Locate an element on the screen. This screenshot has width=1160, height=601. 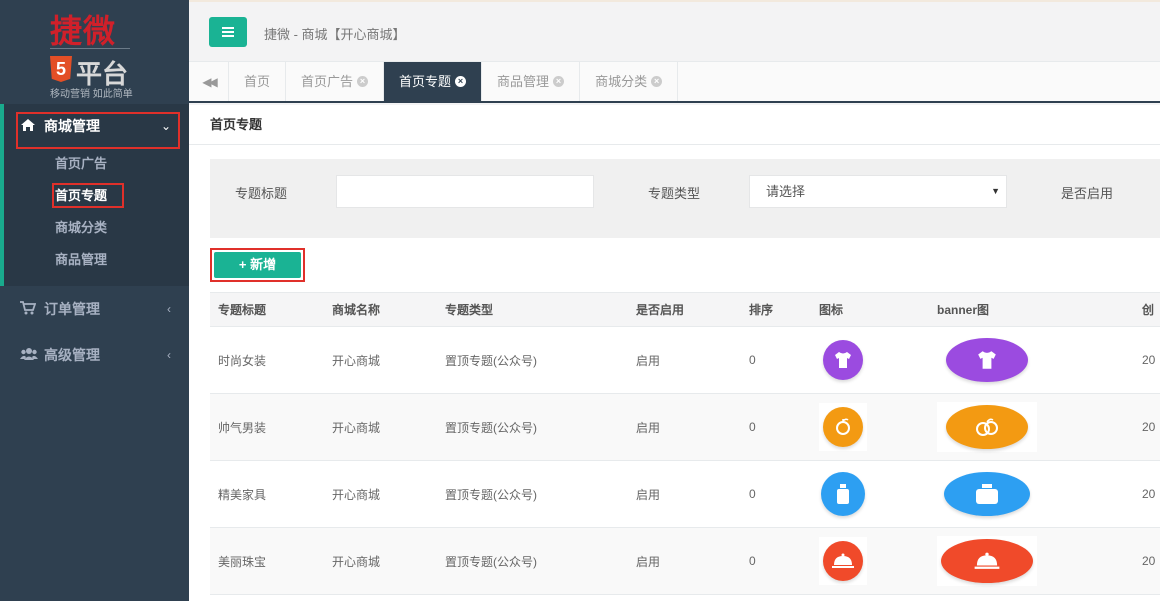
nav-order-management: 订单管理 ‹ is located at coordinates (94, 309).